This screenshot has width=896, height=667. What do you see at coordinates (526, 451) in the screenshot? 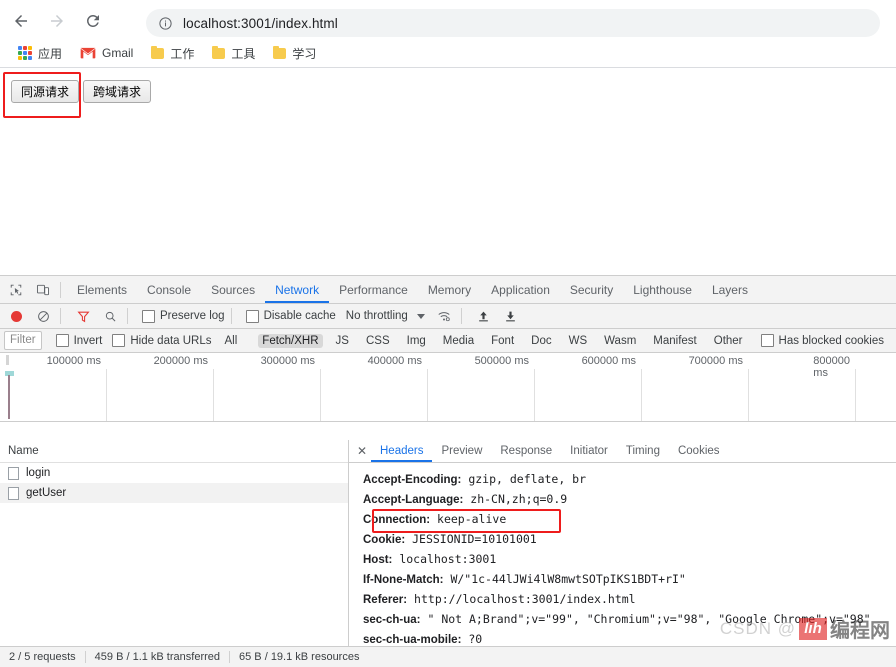
I see `detail-tab-response: Response` at bounding box center [526, 451].